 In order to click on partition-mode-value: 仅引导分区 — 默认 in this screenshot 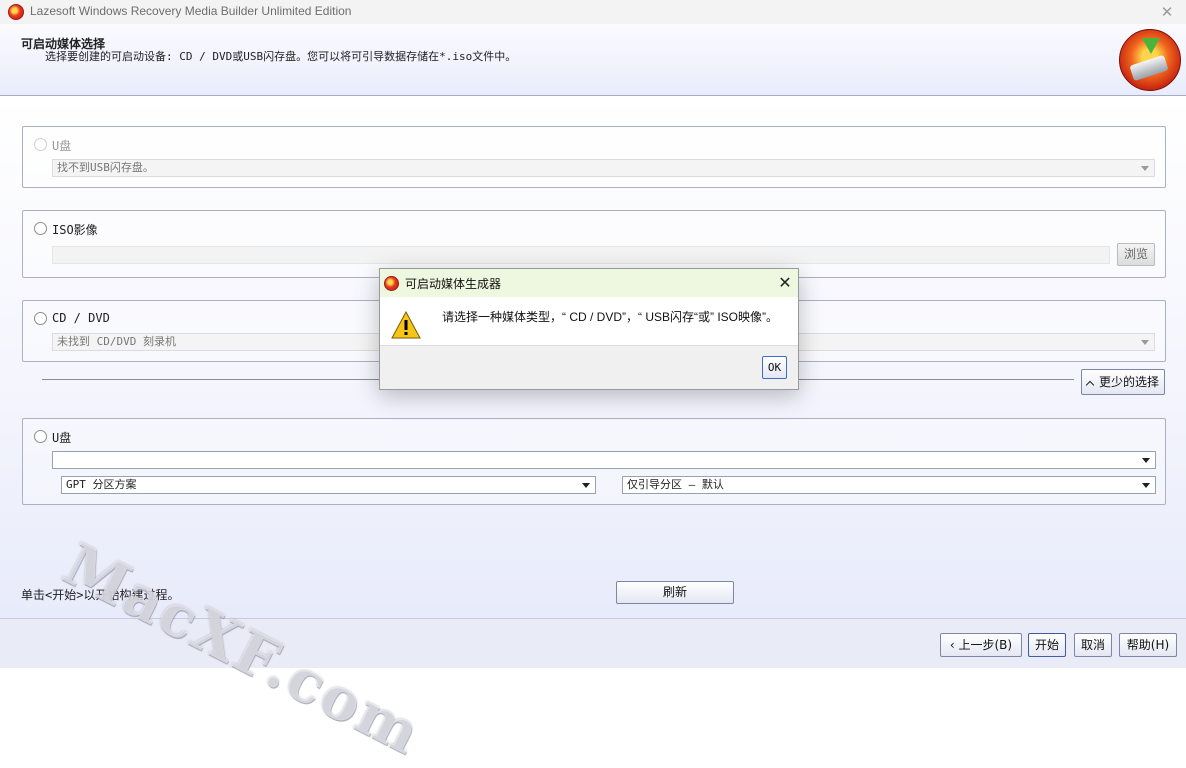, I will do `click(675, 484)`.